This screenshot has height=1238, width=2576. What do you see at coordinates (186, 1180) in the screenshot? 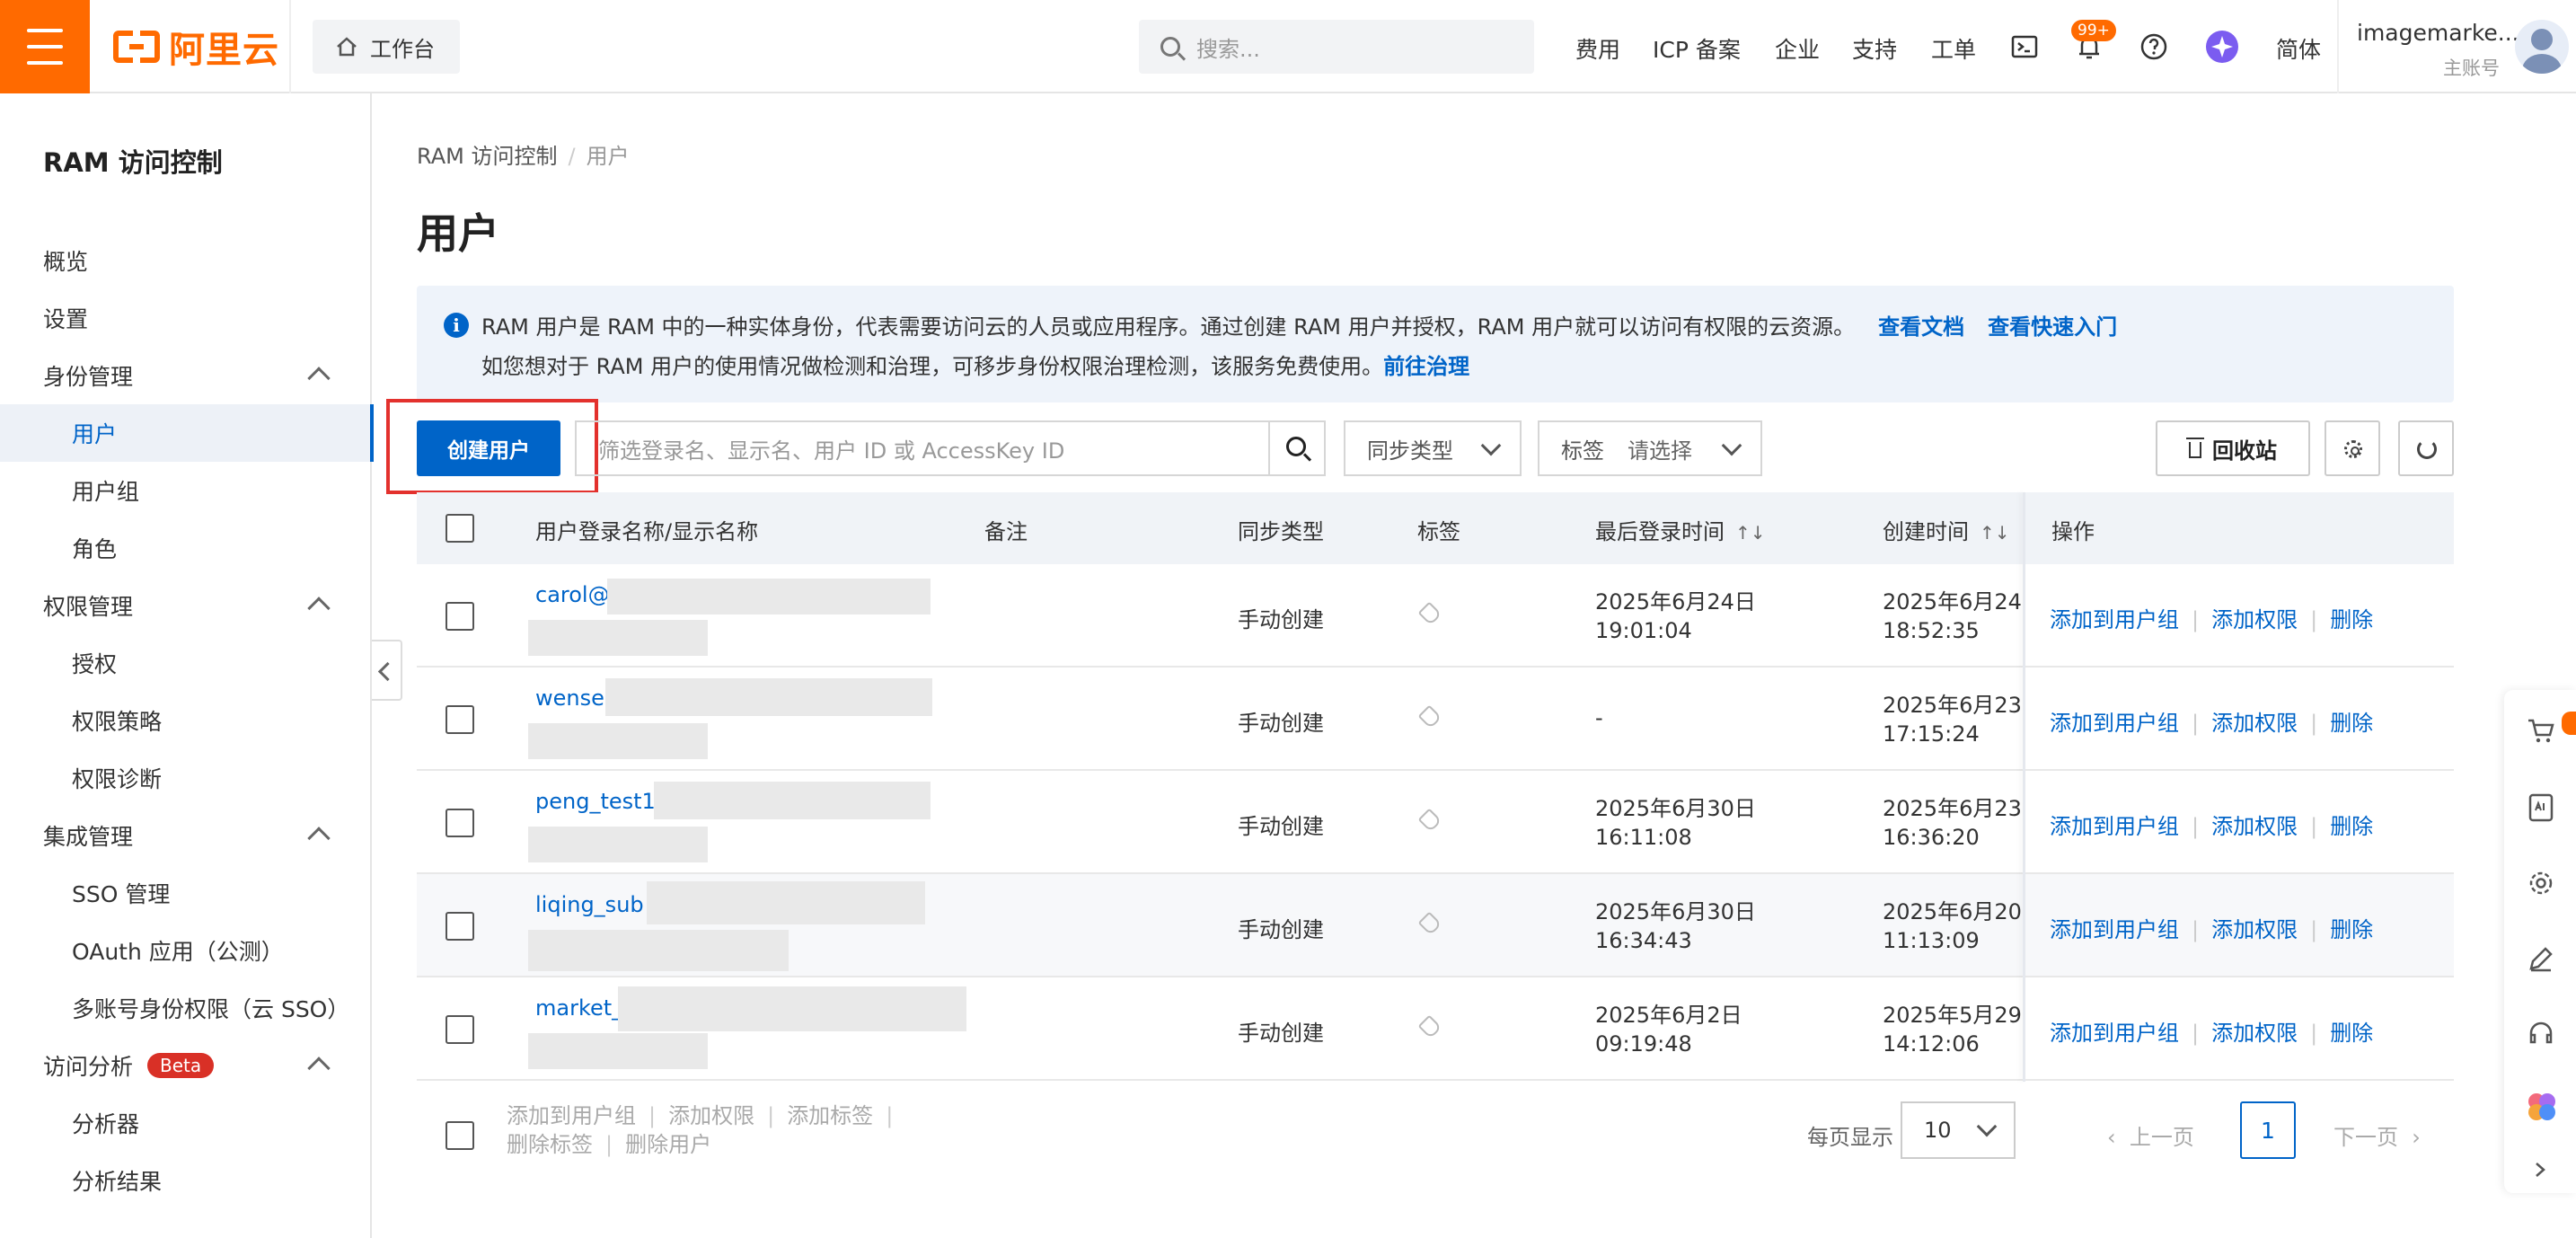
I see `sidebar-item-analysis-results: 分析结果` at bounding box center [186, 1180].